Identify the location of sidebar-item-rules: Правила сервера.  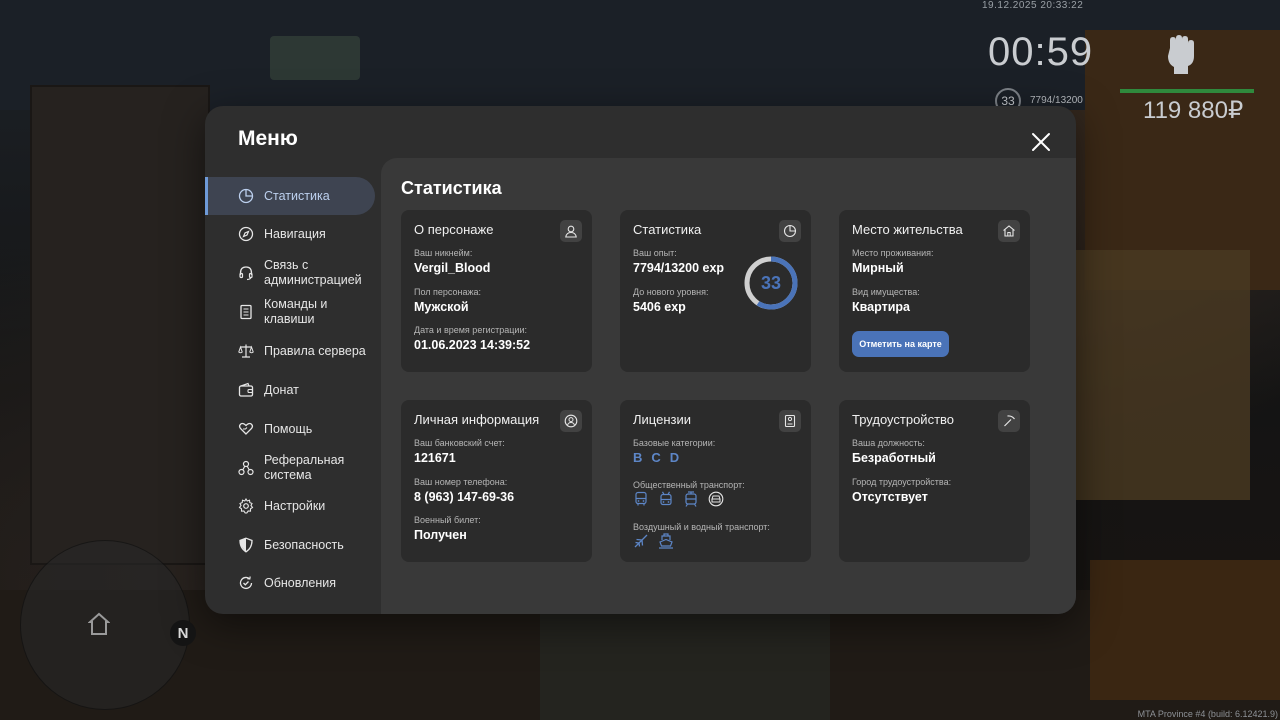
(290, 351).